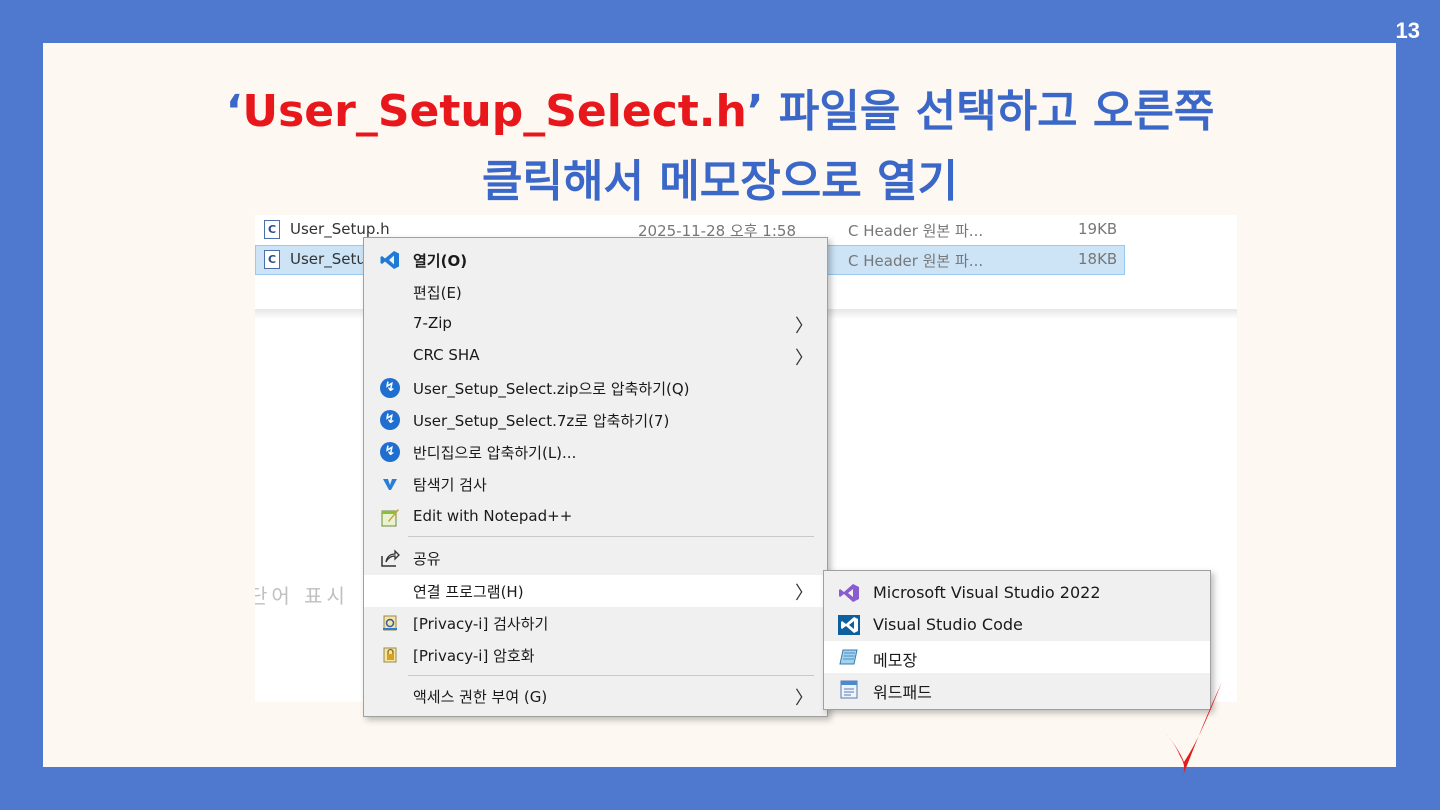 The image size is (1440, 810). What do you see at coordinates (902, 692) in the screenshot?
I see `submenu-label: 워드패드` at bounding box center [902, 692].